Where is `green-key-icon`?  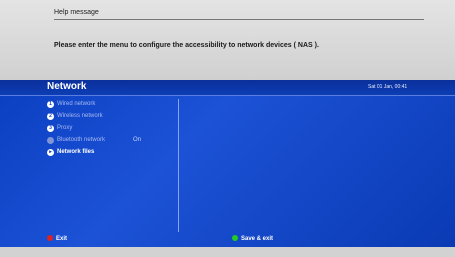 green-key-icon is located at coordinates (235, 238).